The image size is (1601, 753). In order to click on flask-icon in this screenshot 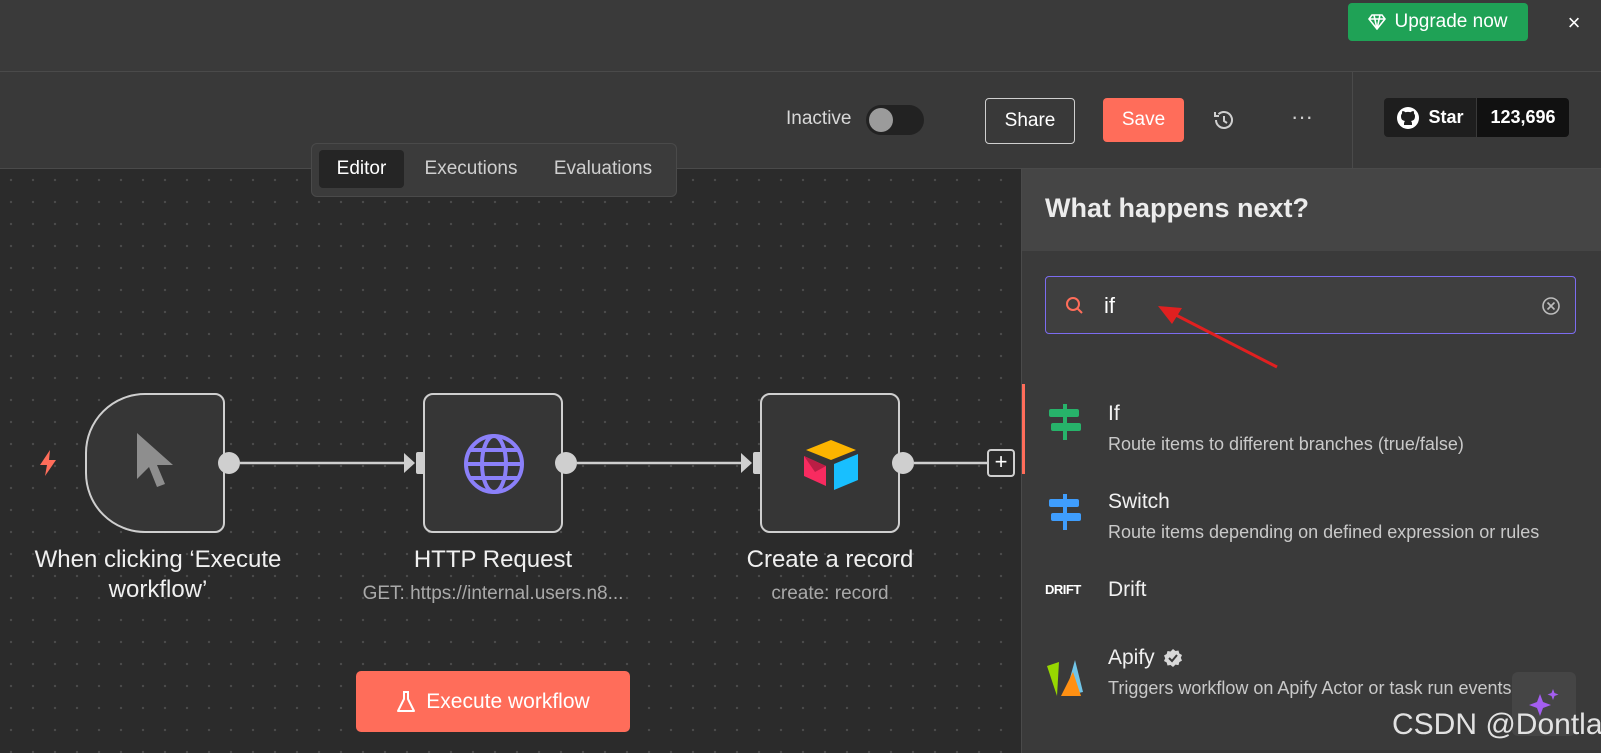, I will do `click(406, 701)`.